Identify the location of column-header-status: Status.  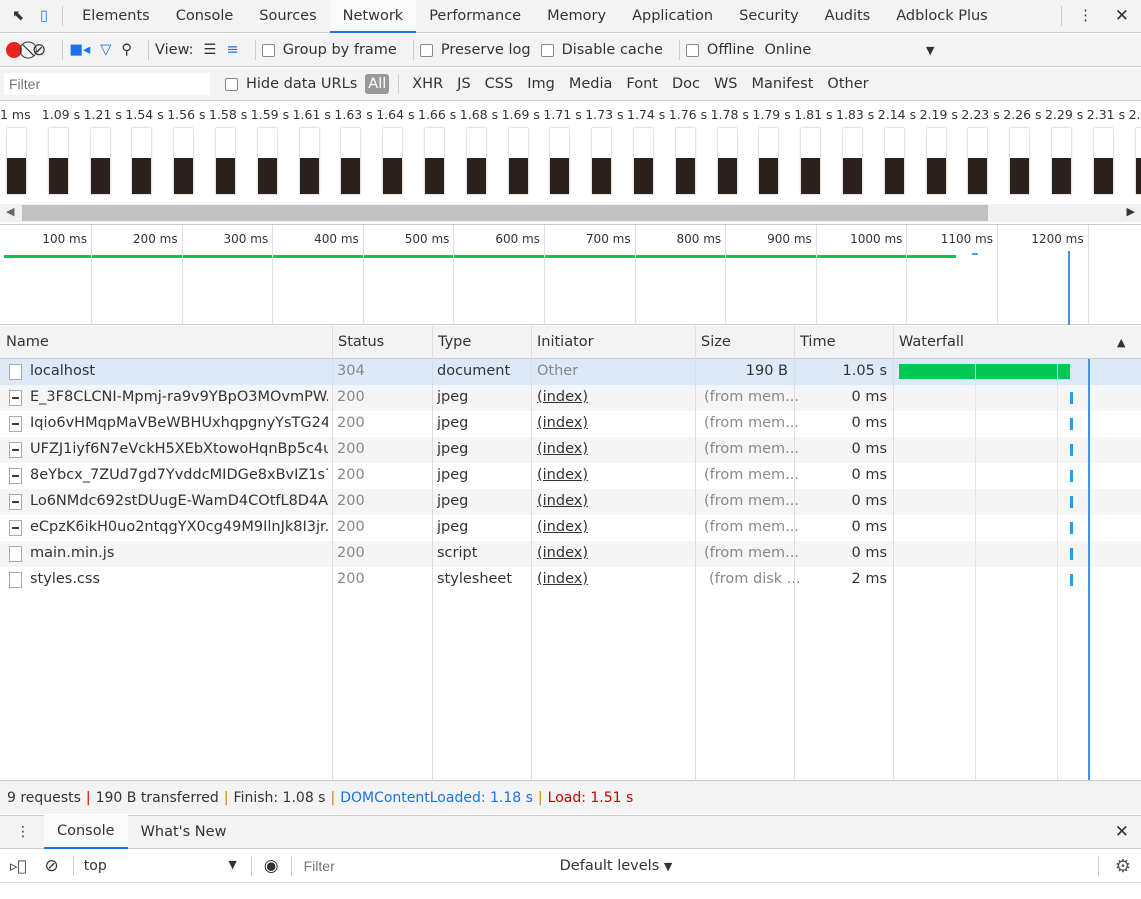
(361, 342).